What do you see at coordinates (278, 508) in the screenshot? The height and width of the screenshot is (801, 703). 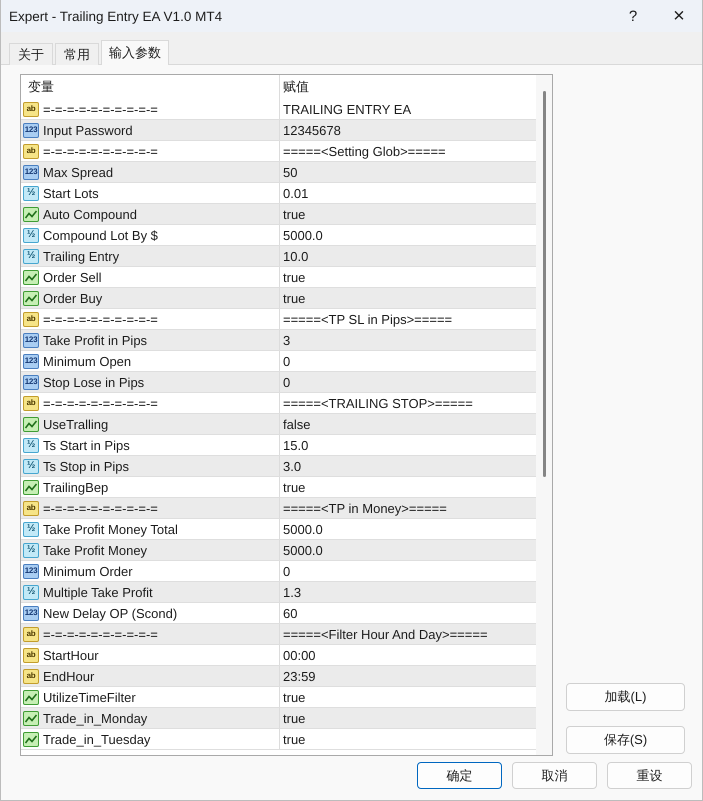 I see `table-row: ab =-=-=-=-=-=-=-=-=-= =====<TP in Money>=====` at bounding box center [278, 508].